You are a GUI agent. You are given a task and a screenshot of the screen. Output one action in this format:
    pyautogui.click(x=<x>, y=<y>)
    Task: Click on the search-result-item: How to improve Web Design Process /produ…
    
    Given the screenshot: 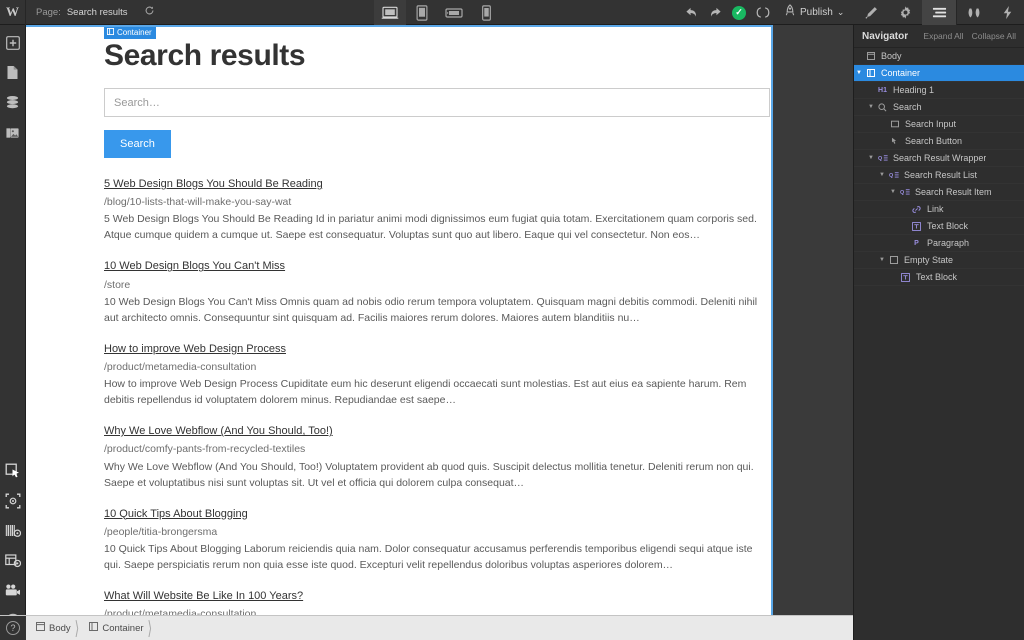 What is the action you would take?
    pyautogui.click(x=437, y=374)
    